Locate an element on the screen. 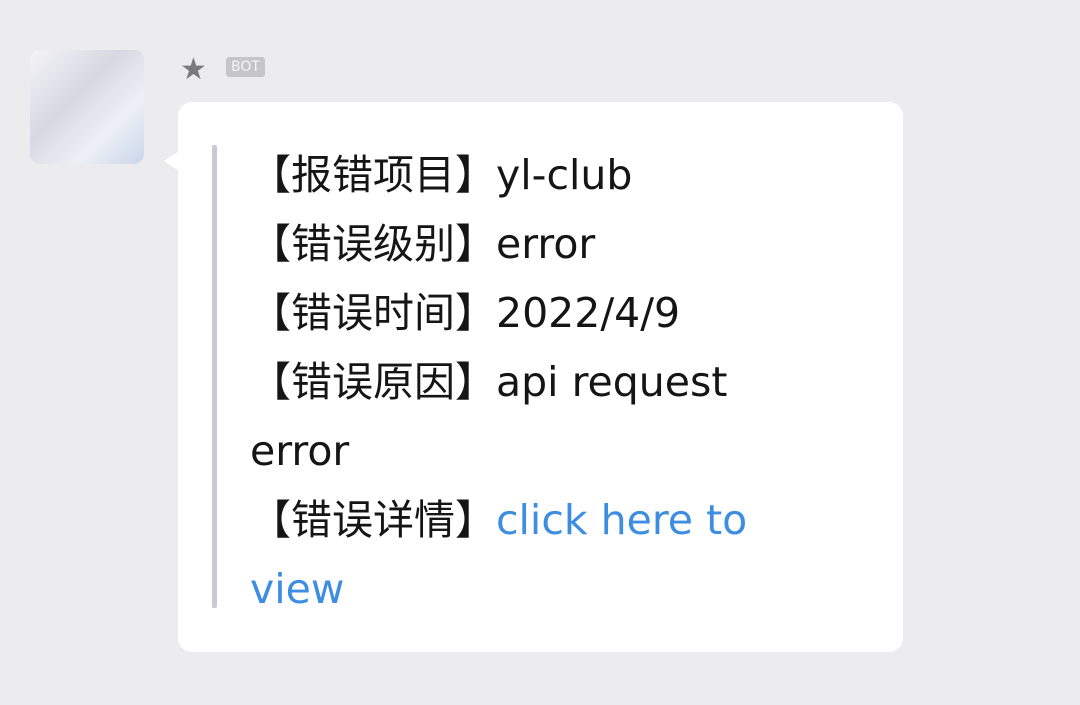 The width and height of the screenshot is (1080, 705). line-project: 【报错项目】yl-club is located at coordinates (441, 175).